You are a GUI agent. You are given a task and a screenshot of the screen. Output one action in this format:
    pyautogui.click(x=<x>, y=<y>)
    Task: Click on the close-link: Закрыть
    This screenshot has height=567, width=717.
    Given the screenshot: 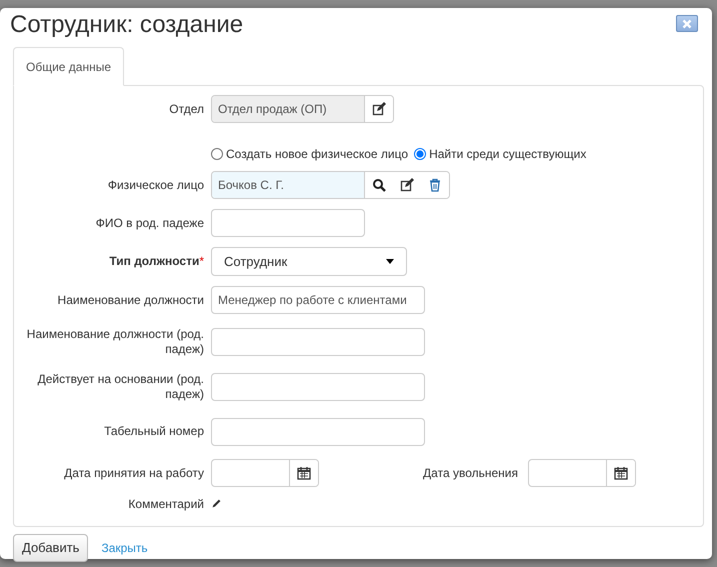 What is the action you would take?
    pyautogui.click(x=124, y=548)
    